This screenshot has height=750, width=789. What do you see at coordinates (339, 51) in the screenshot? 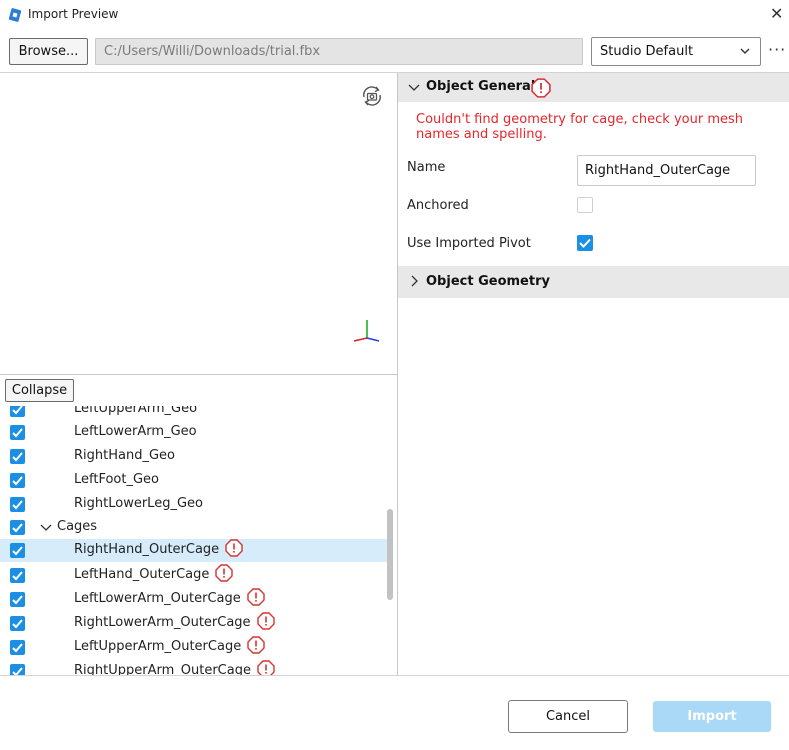
I see `file-path-field: C:/Users/Willi/Downloads/trial.fbx` at bounding box center [339, 51].